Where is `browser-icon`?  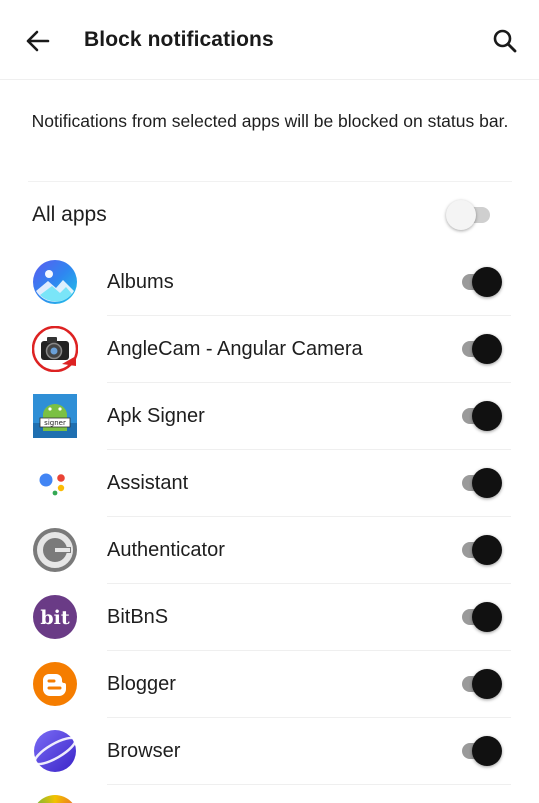
browser-icon is located at coordinates (55, 751).